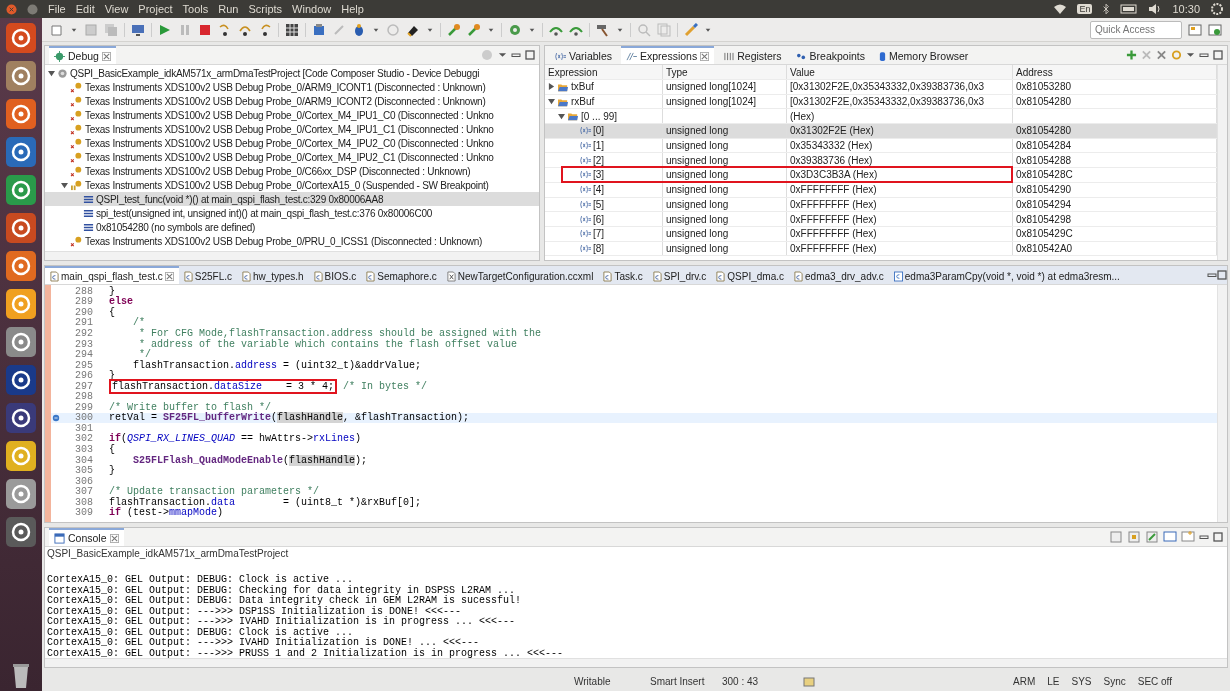  What do you see at coordinates (603, 29) in the screenshot?
I see `hammer-icon` at bounding box center [603, 29].